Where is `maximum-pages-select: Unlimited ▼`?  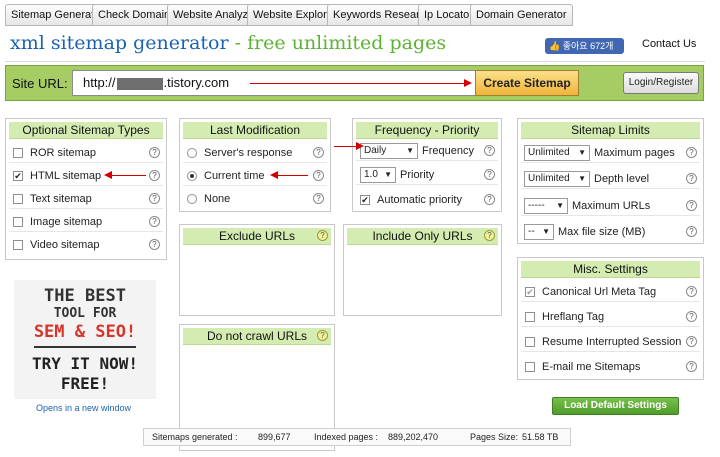
maximum-pages-select: Unlimited ▼ is located at coordinates (557, 153).